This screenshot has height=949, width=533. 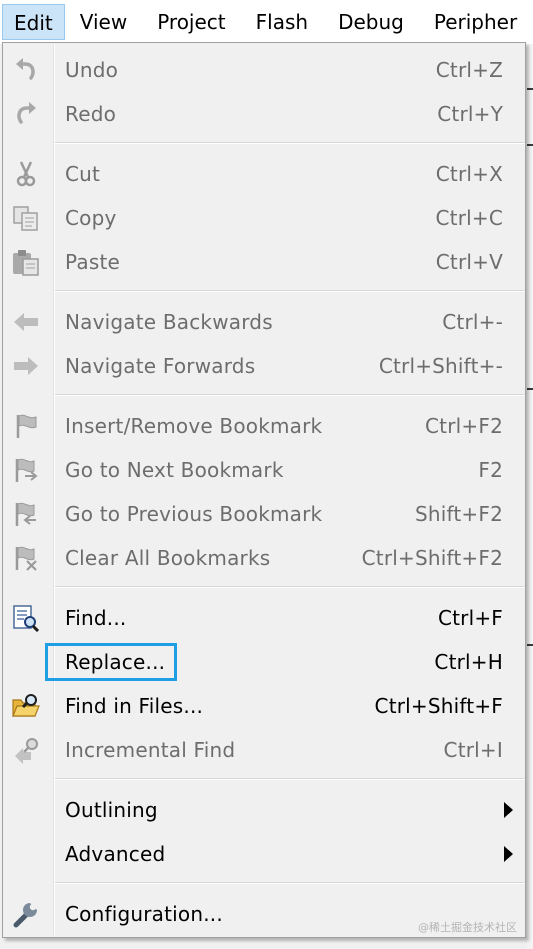 I want to click on menu-item-label: Go to Next Bookmark, so click(x=174, y=470).